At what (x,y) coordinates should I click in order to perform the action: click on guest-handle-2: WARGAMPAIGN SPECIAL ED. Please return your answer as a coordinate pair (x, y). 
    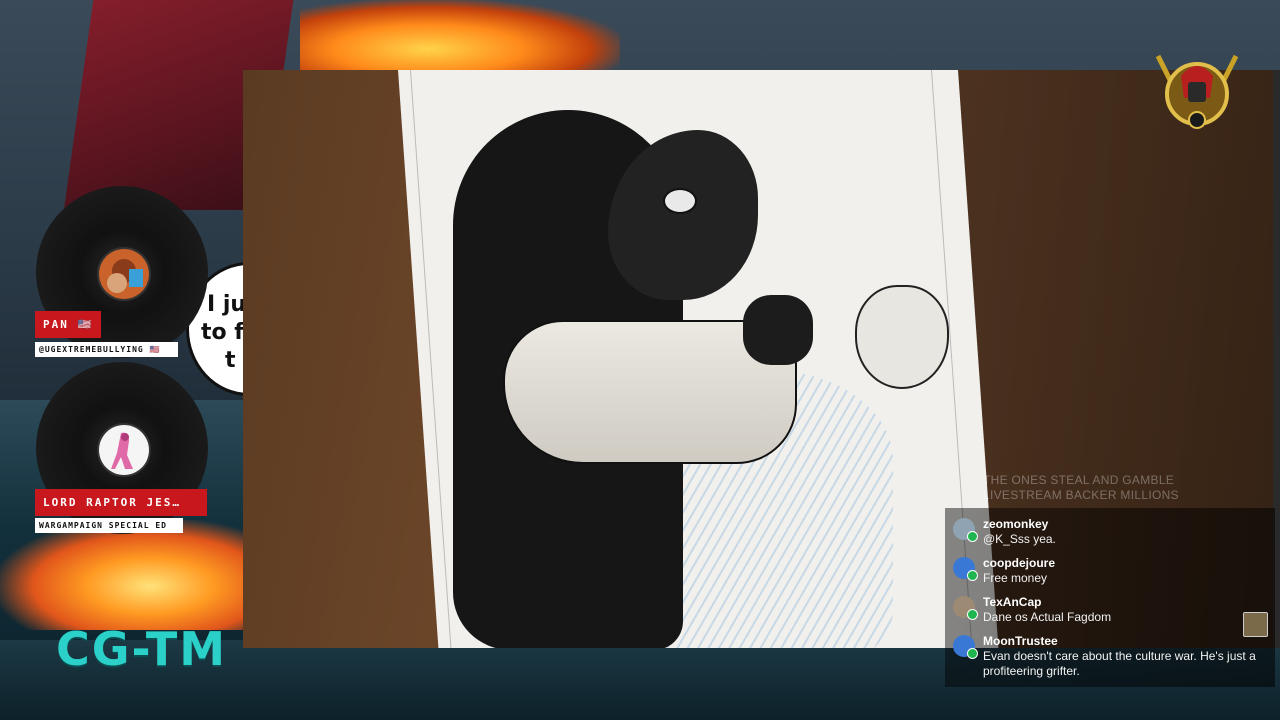
    Looking at the image, I should click on (109, 525).